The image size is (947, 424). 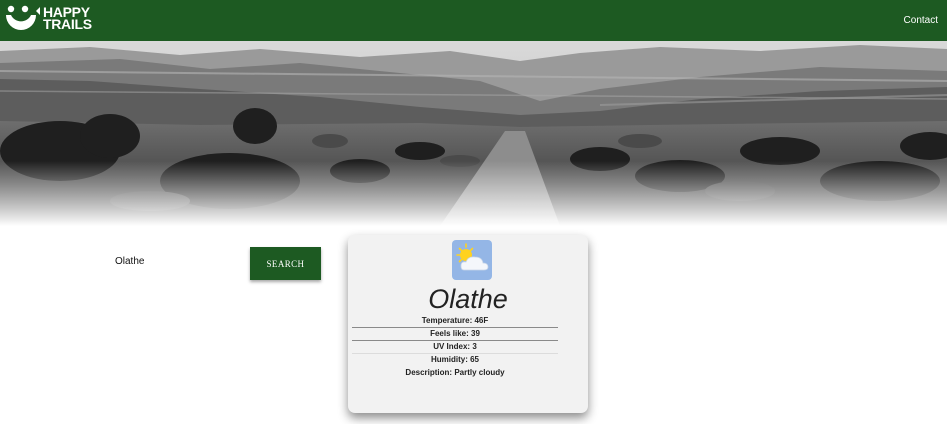 I want to click on city-search-input, so click(x=171, y=261).